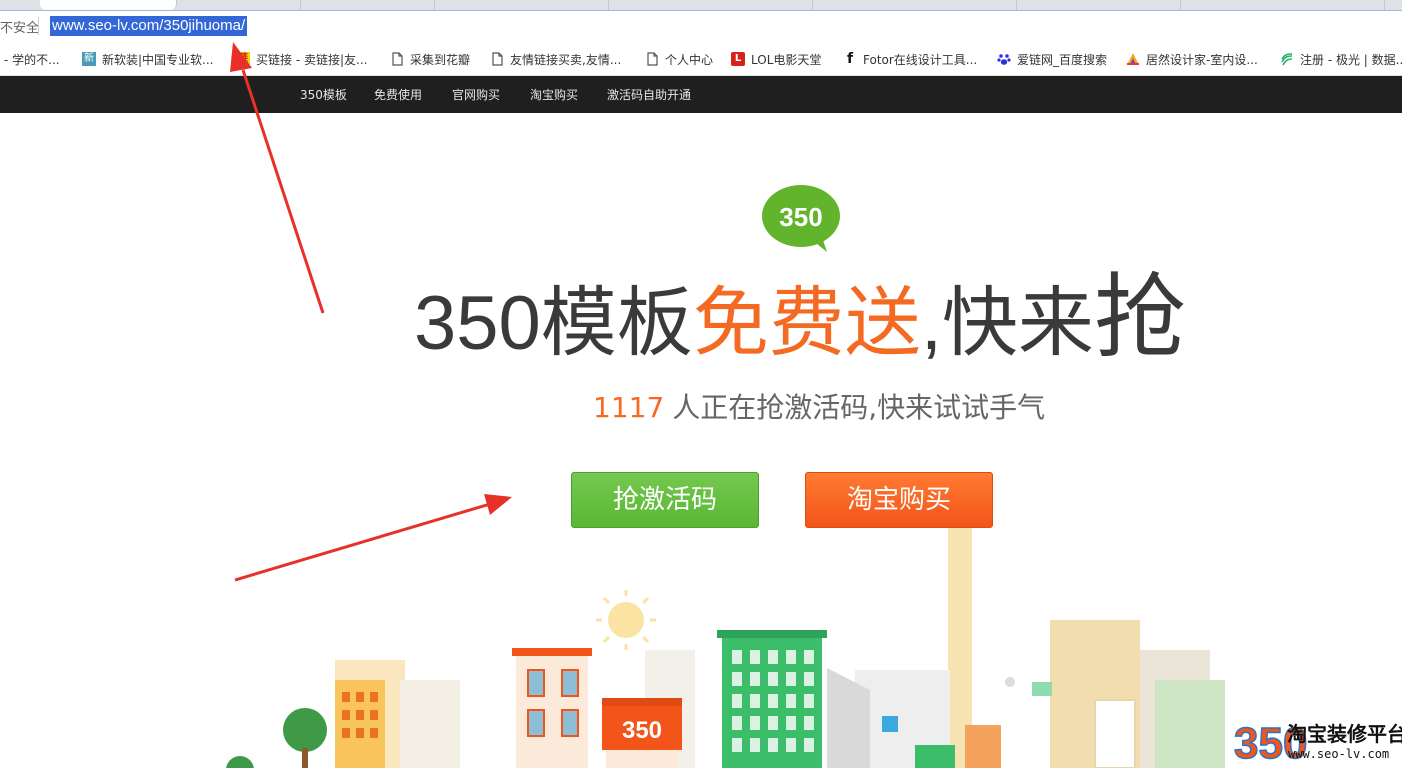  I want to click on lian-favicon-icon: 链, so click(243, 59).